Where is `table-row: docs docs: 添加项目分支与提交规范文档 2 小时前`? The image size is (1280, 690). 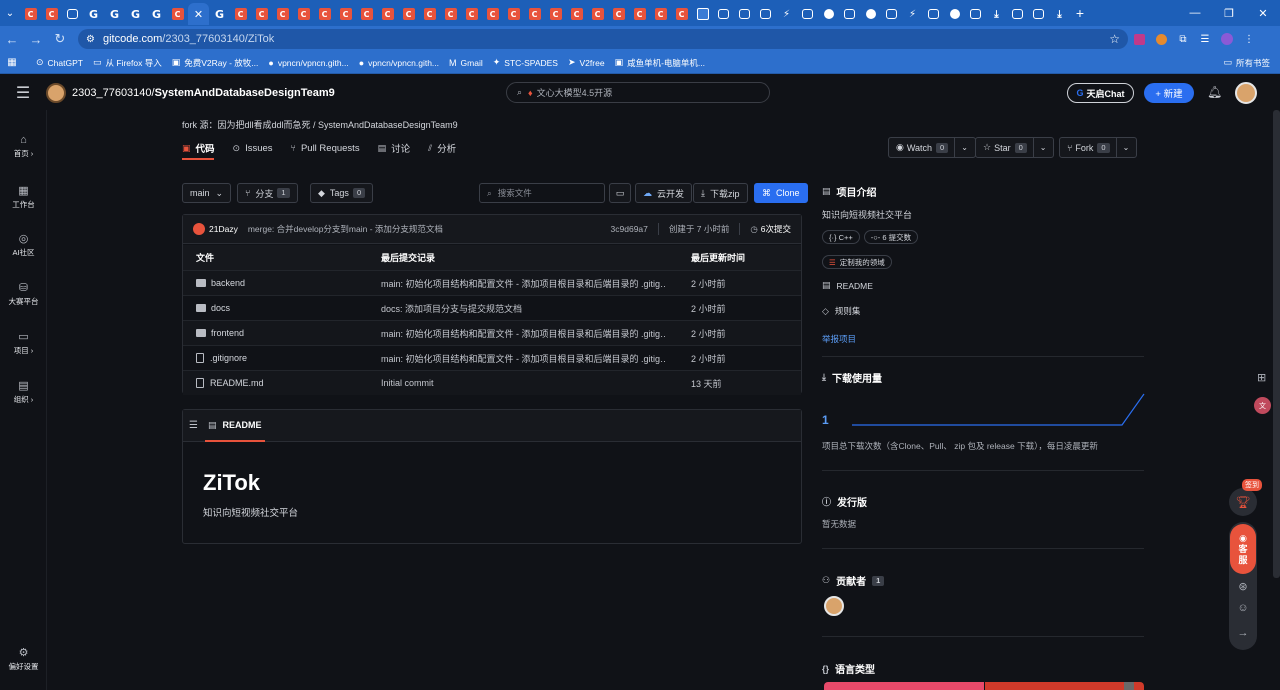
table-row: docs docs: 添加项目分支与提交规范文档 2 小时前 is located at coordinates (492, 307).